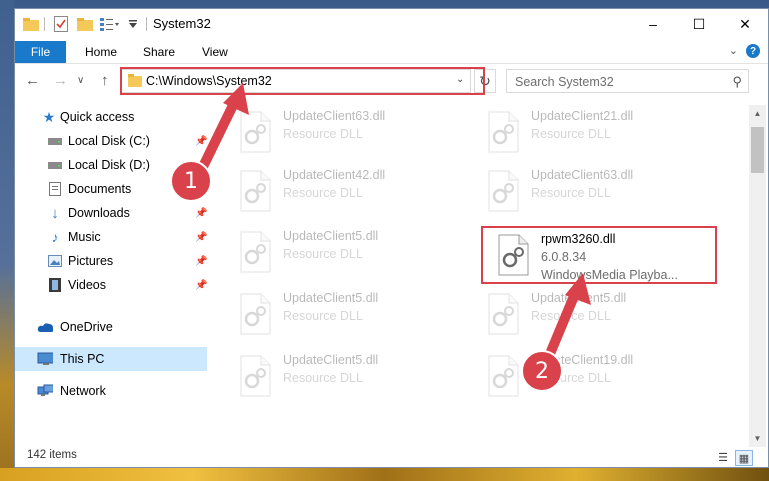 Image resolution: width=769 pixels, height=481 pixels. Describe the element at coordinates (49, 116) in the screenshot. I see `star-icon: ★` at that location.